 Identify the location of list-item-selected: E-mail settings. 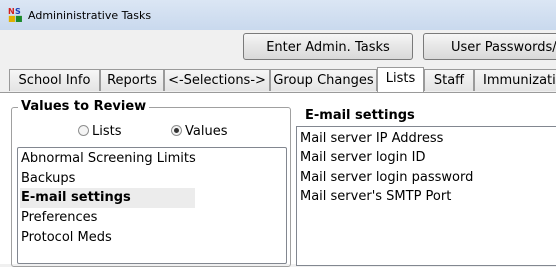
(107, 198).